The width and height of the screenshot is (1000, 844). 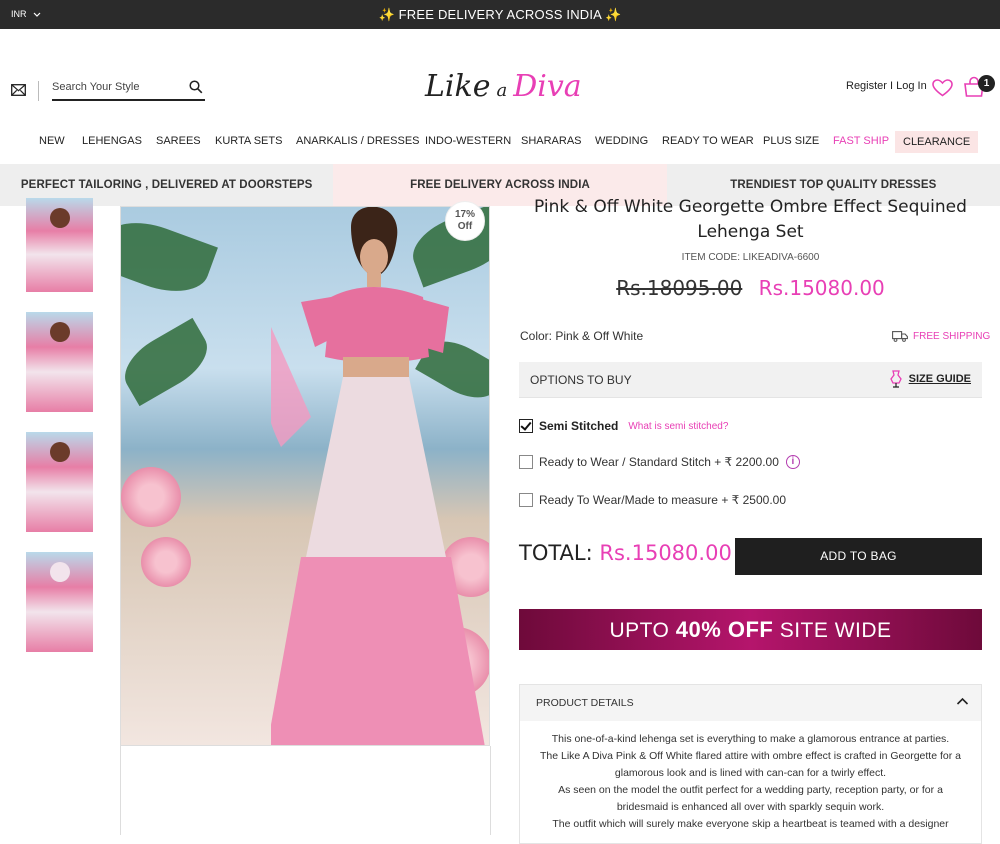 I want to click on nav-item-new: NEW, so click(x=52, y=141).